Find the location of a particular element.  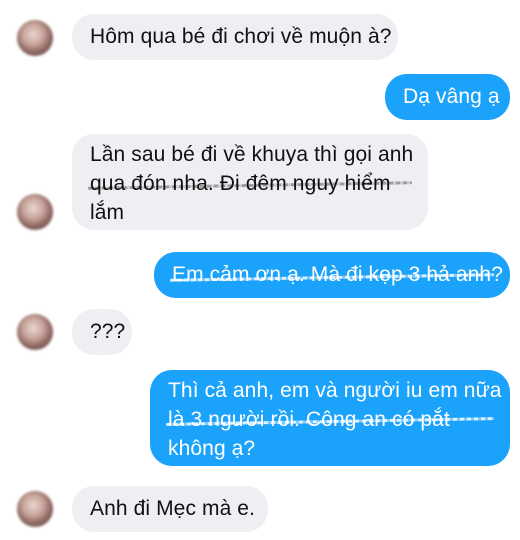

message-text-line: không ạ? is located at coordinates (212, 448).